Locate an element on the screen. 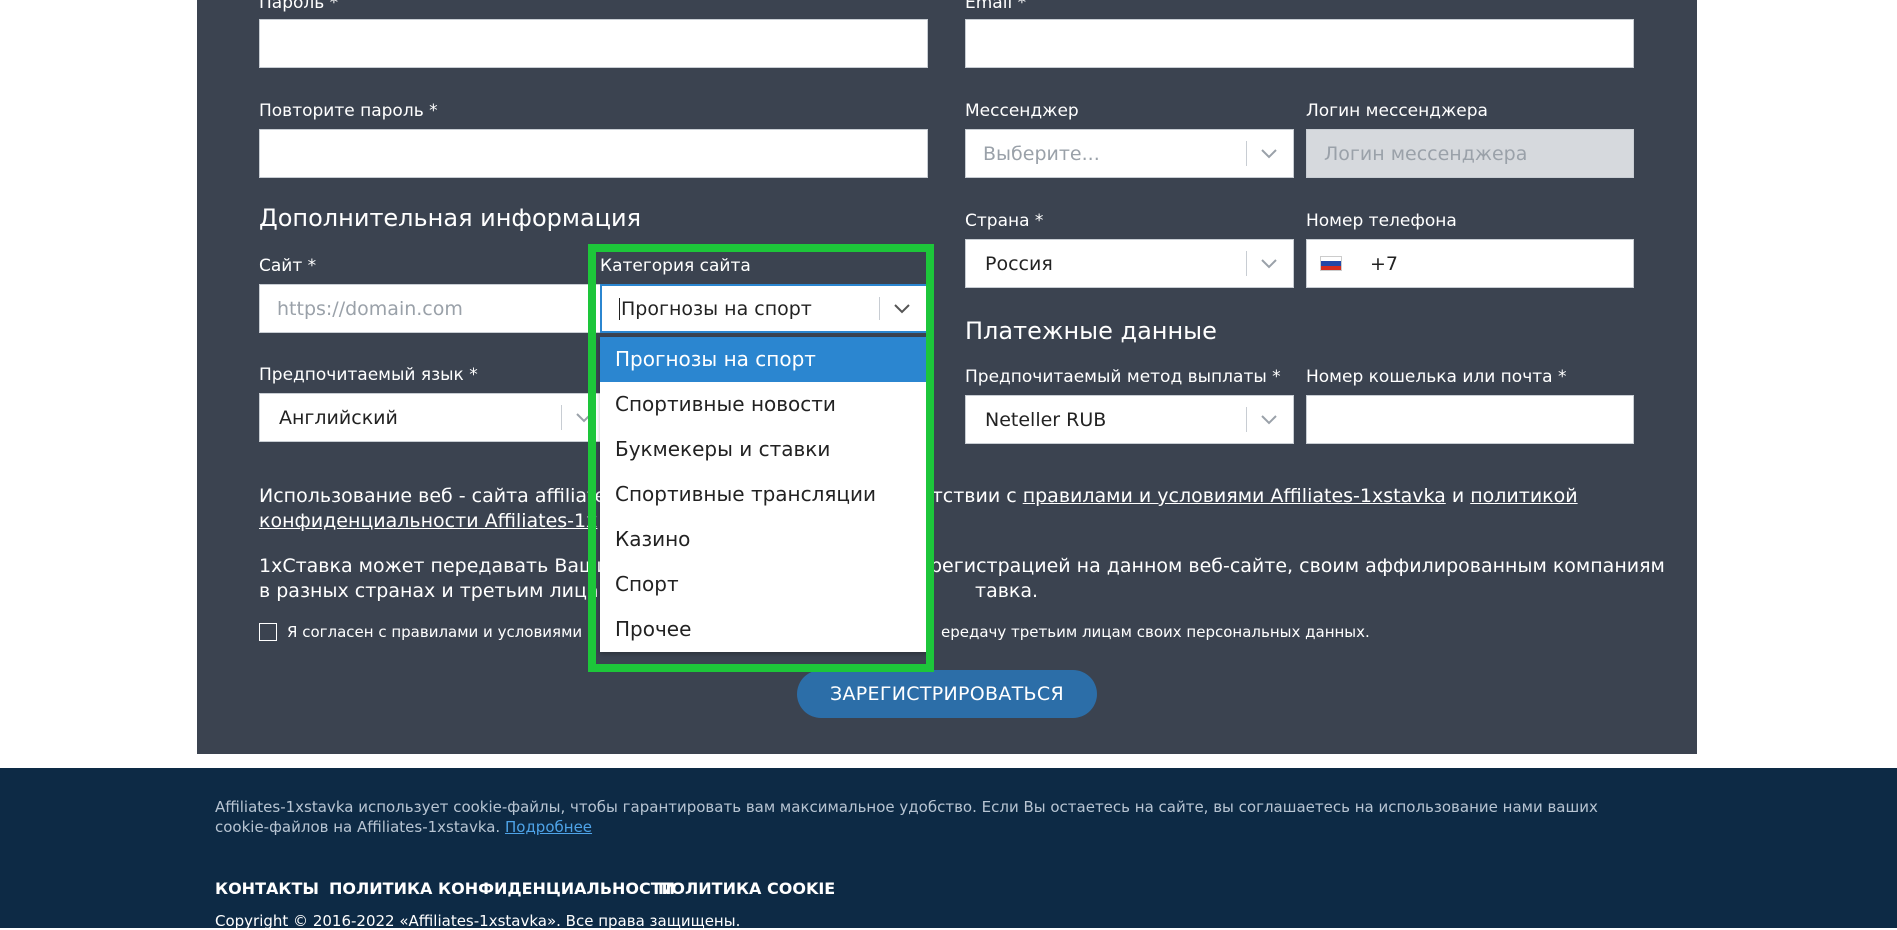 The image size is (1897, 930). cookie-more-link: Подробнее is located at coordinates (548, 827).